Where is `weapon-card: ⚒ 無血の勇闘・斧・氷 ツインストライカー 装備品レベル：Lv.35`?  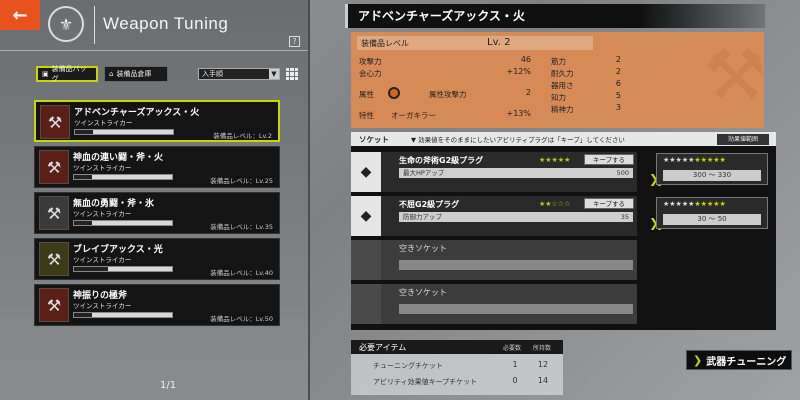
weapon-card: ⚒ 無血の勇闘・斧・氷 ツインストライカー 装備品レベル：Lv.35 is located at coordinates (157, 213).